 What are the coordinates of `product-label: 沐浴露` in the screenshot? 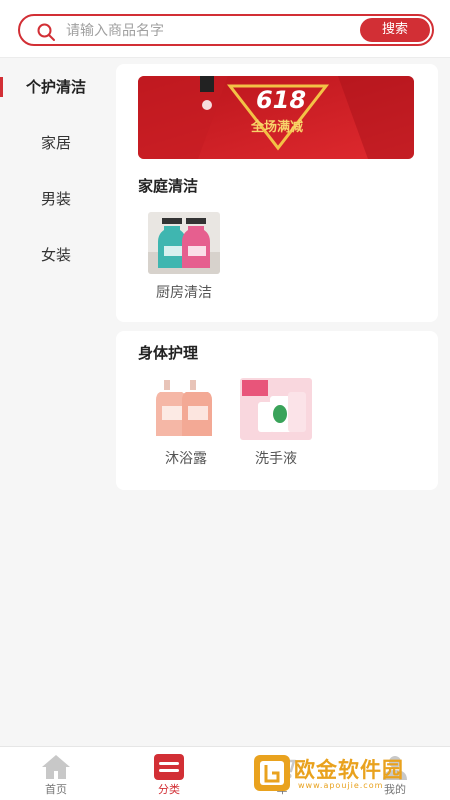 It's located at (186, 459).